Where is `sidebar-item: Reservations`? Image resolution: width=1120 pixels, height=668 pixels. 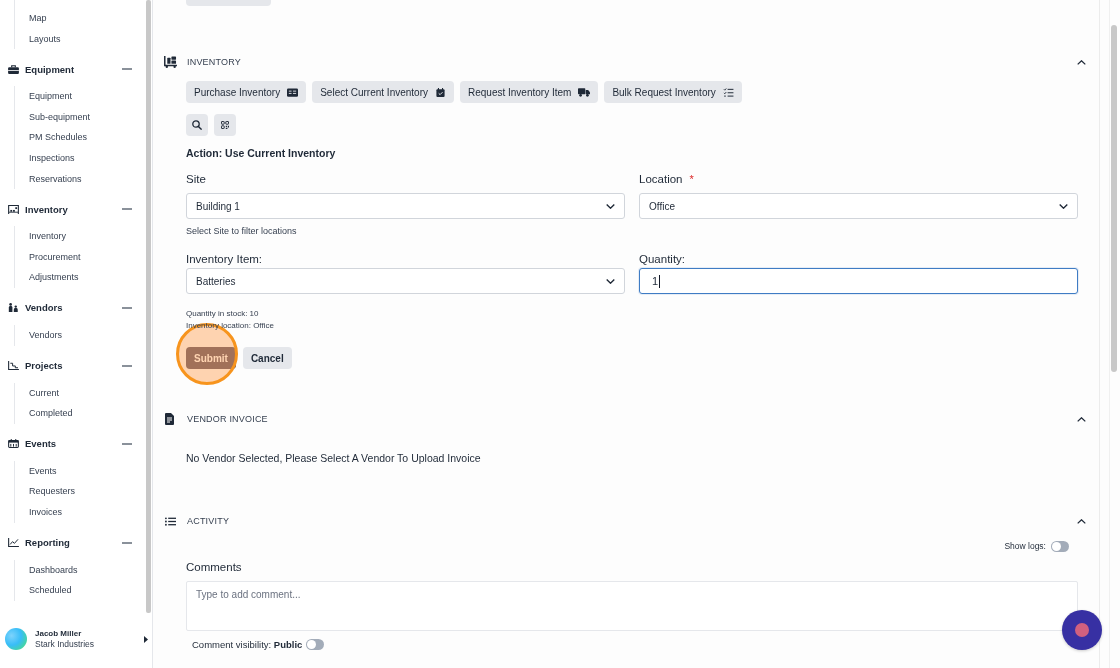
sidebar-item: Reservations is located at coordinates (55, 179).